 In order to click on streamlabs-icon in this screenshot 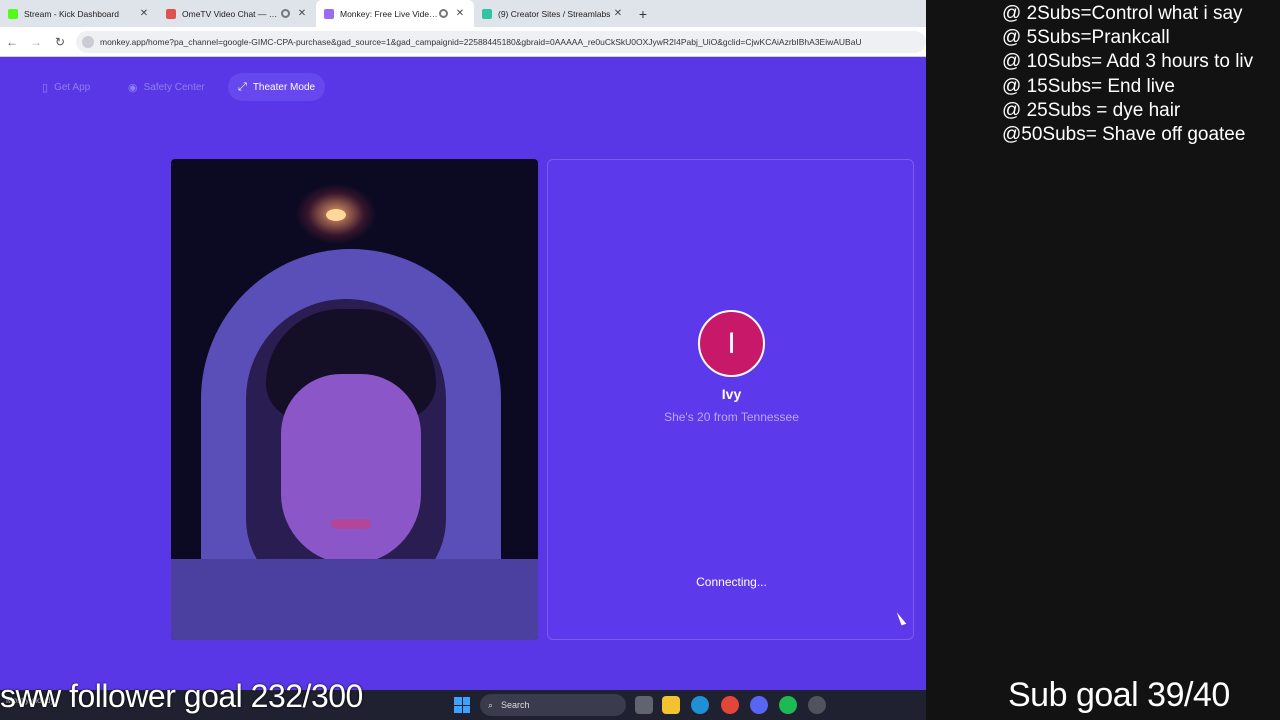, I will do `click(487, 13)`.